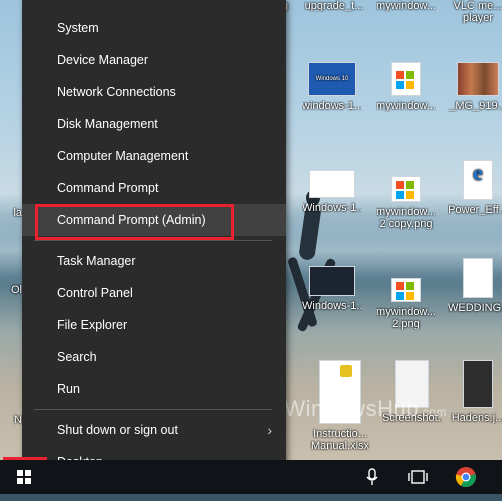 Image resolution: width=502 pixels, height=501 pixels. I want to click on microphone-icon, so click(372, 477).